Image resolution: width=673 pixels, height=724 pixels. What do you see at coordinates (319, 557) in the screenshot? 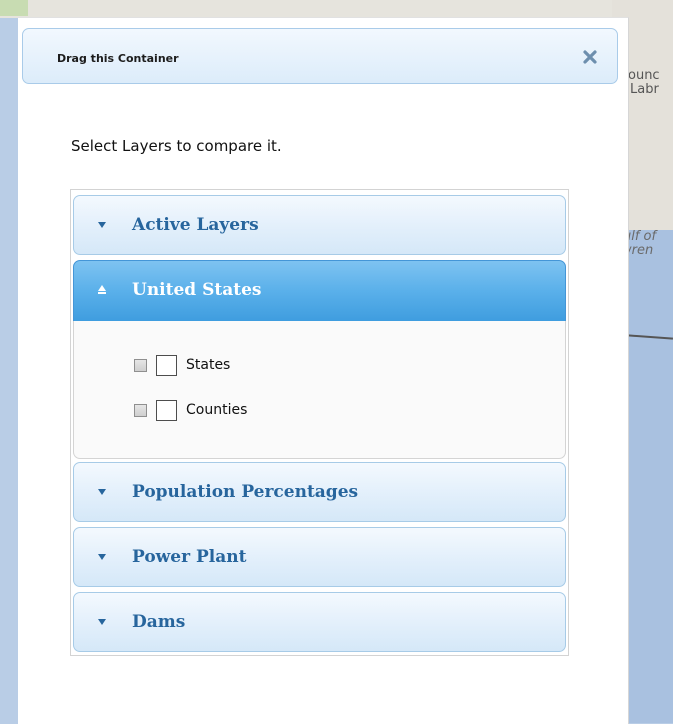
I see `accordion-header-power-plant: Power Plant` at bounding box center [319, 557].